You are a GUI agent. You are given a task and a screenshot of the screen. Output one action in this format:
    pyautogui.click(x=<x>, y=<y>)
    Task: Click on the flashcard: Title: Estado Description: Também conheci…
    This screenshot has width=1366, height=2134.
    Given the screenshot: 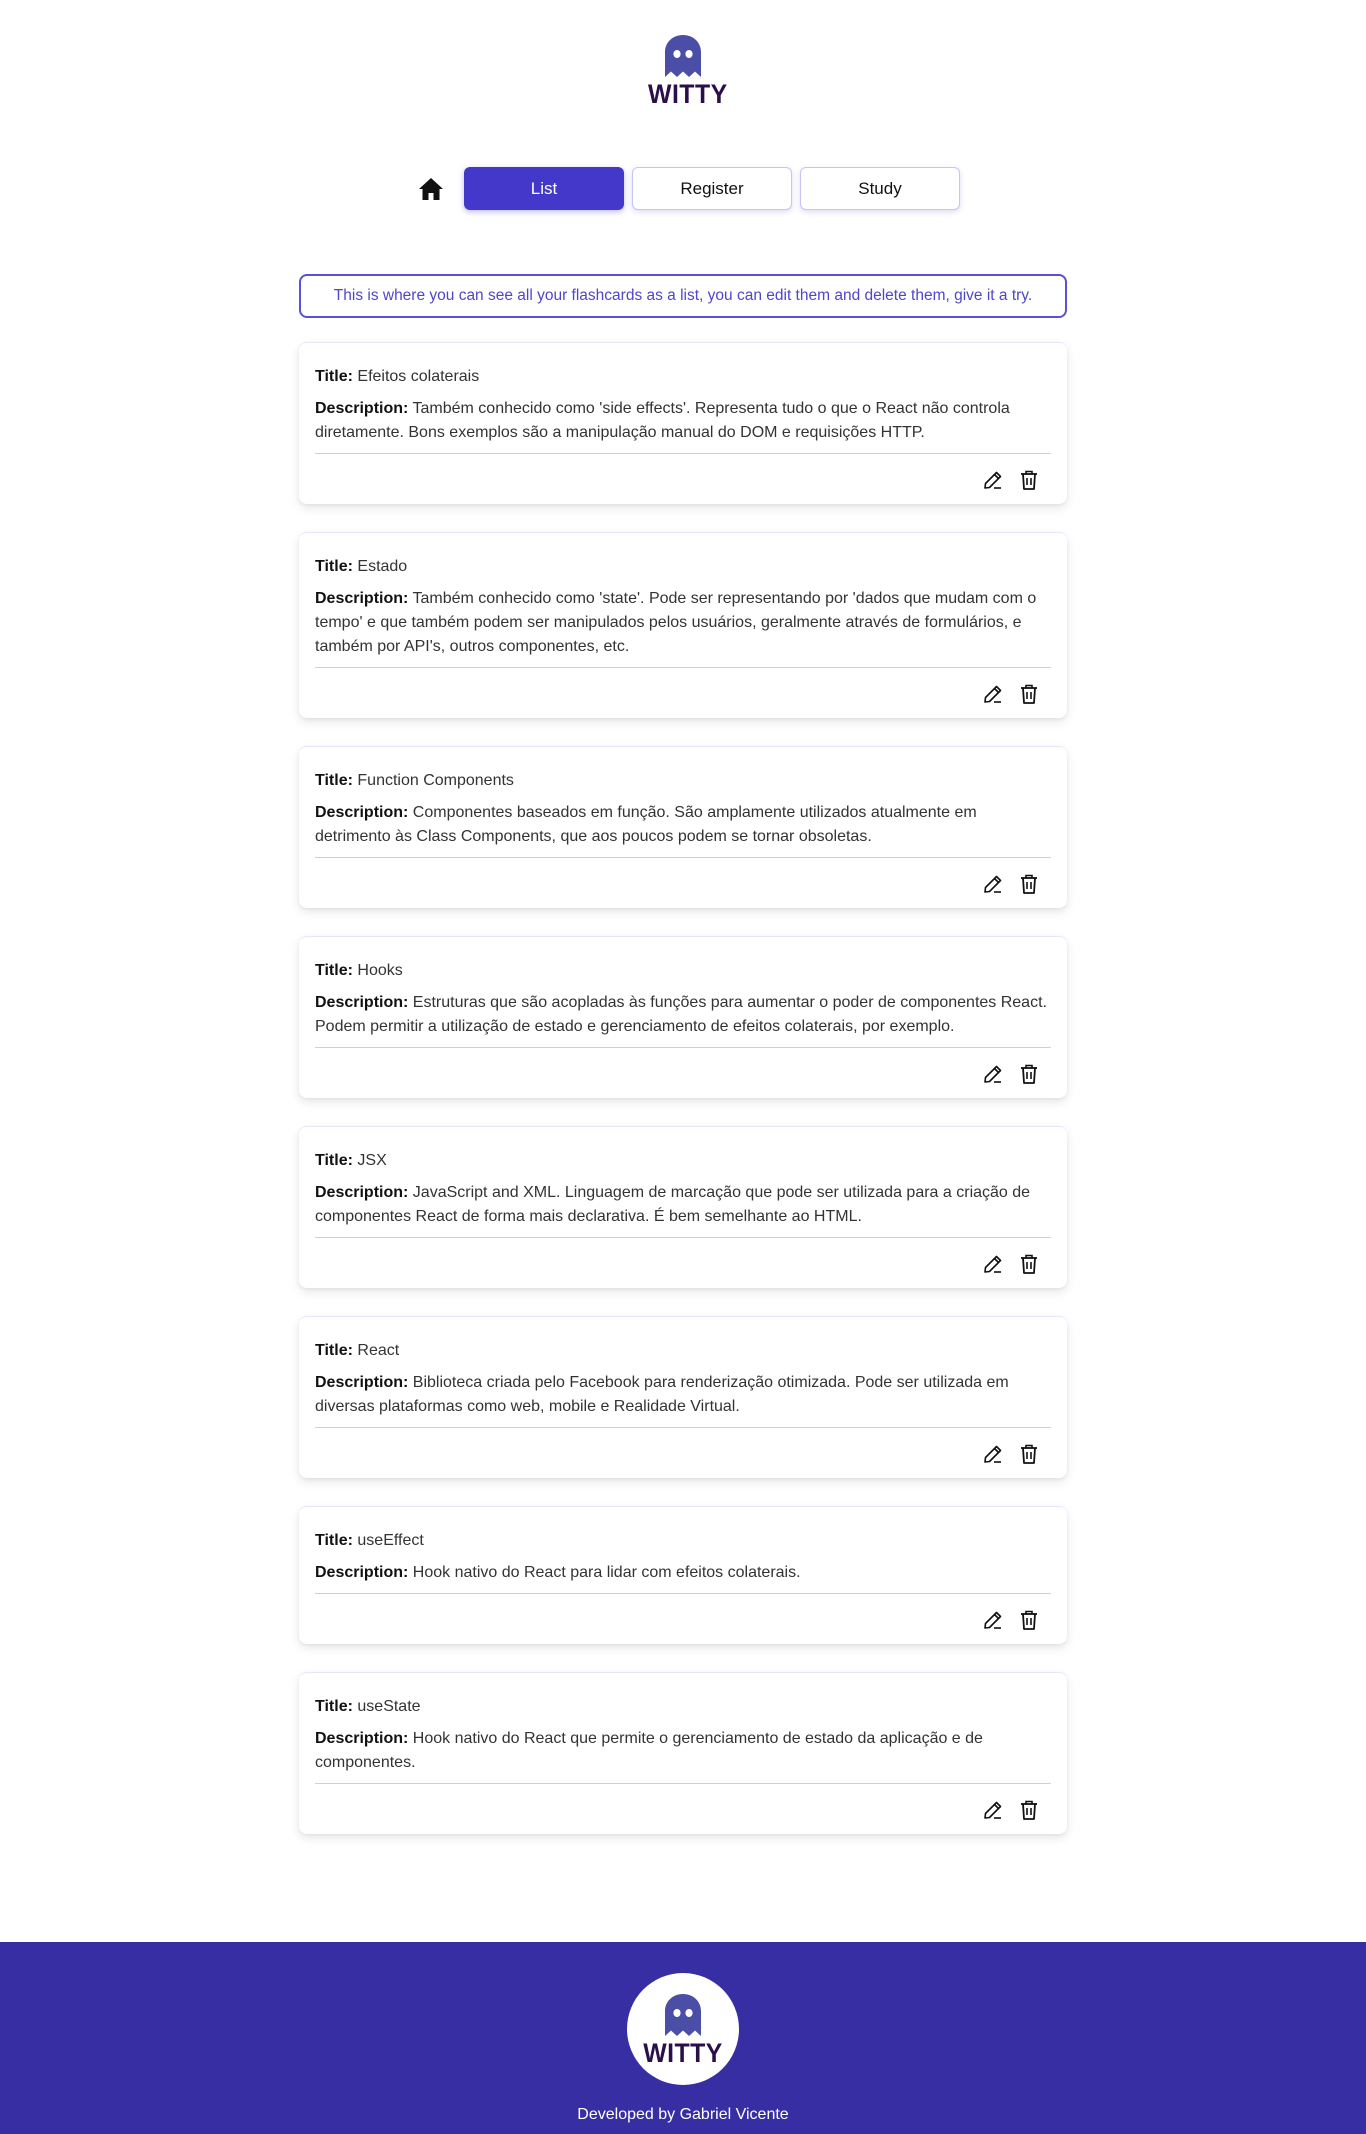 What is the action you would take?
    pyautogui.click(x=683, y=625)
    